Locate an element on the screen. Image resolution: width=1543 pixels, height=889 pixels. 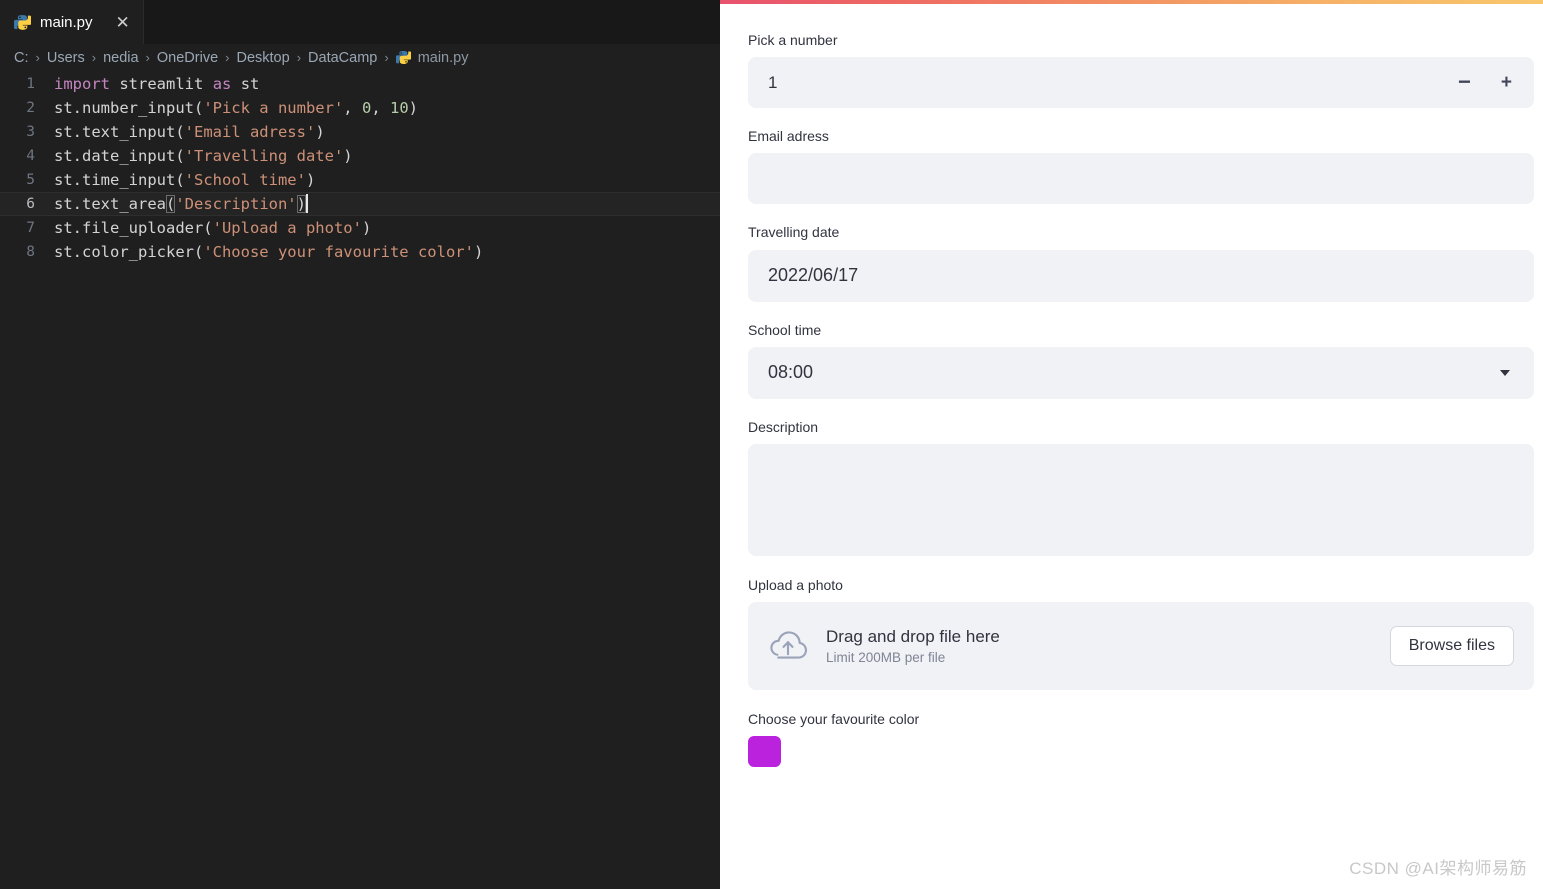
email-field: Email adress is located at coordinates (1141, 166).